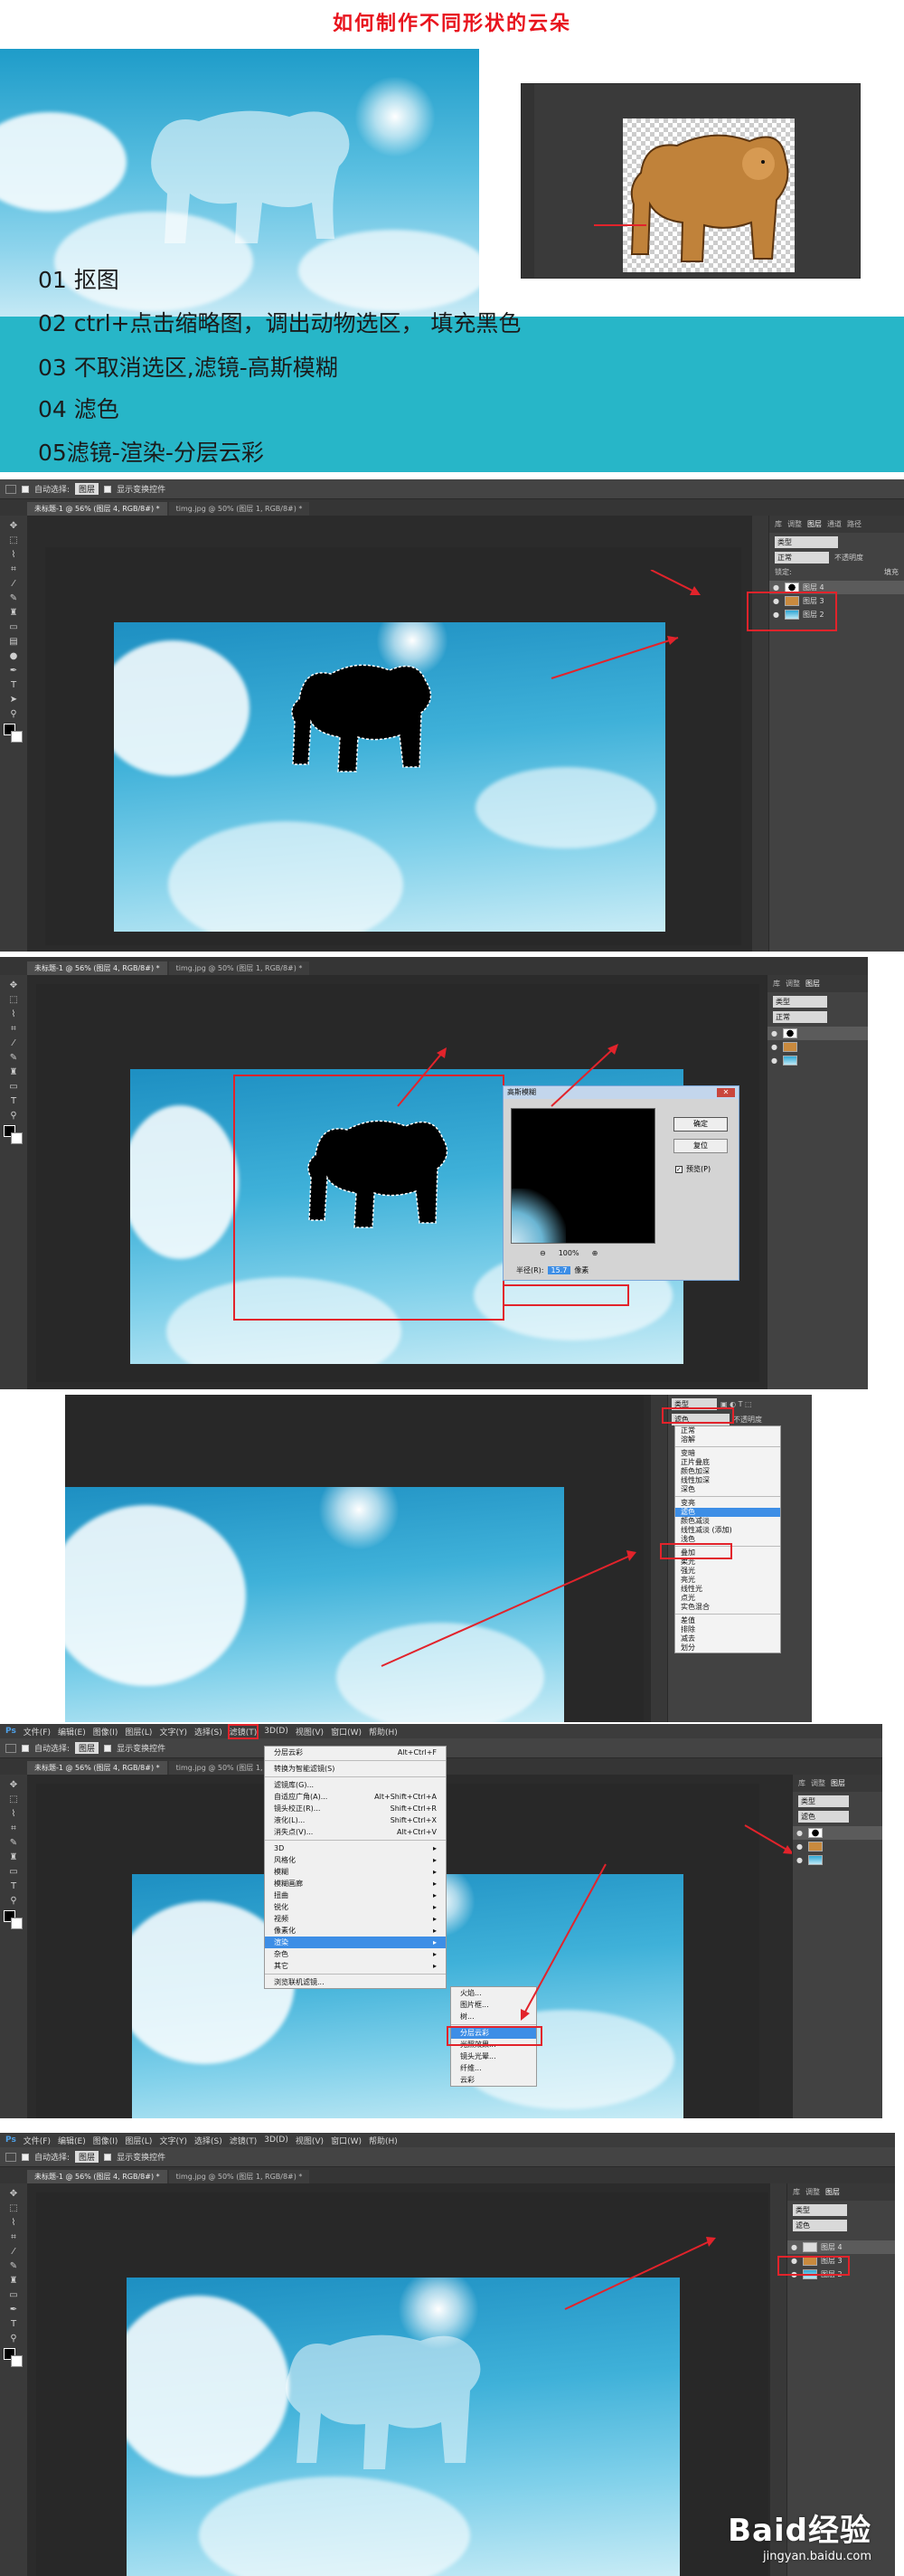 The image size is (904, 2576). I want to click on blend-option: 实色混合, so click(727, 1607).